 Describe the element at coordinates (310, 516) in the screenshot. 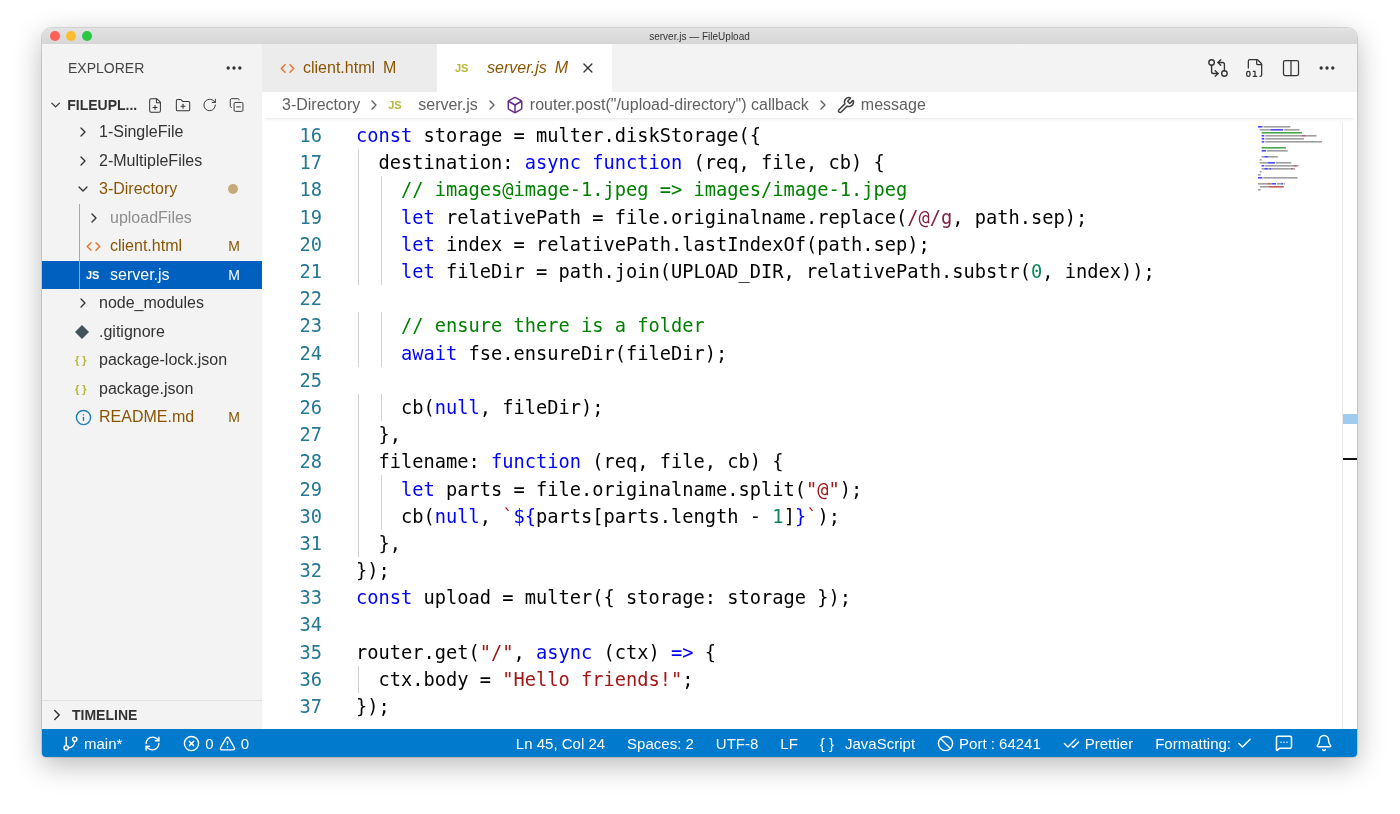

I see `line-number: 30` at that location.